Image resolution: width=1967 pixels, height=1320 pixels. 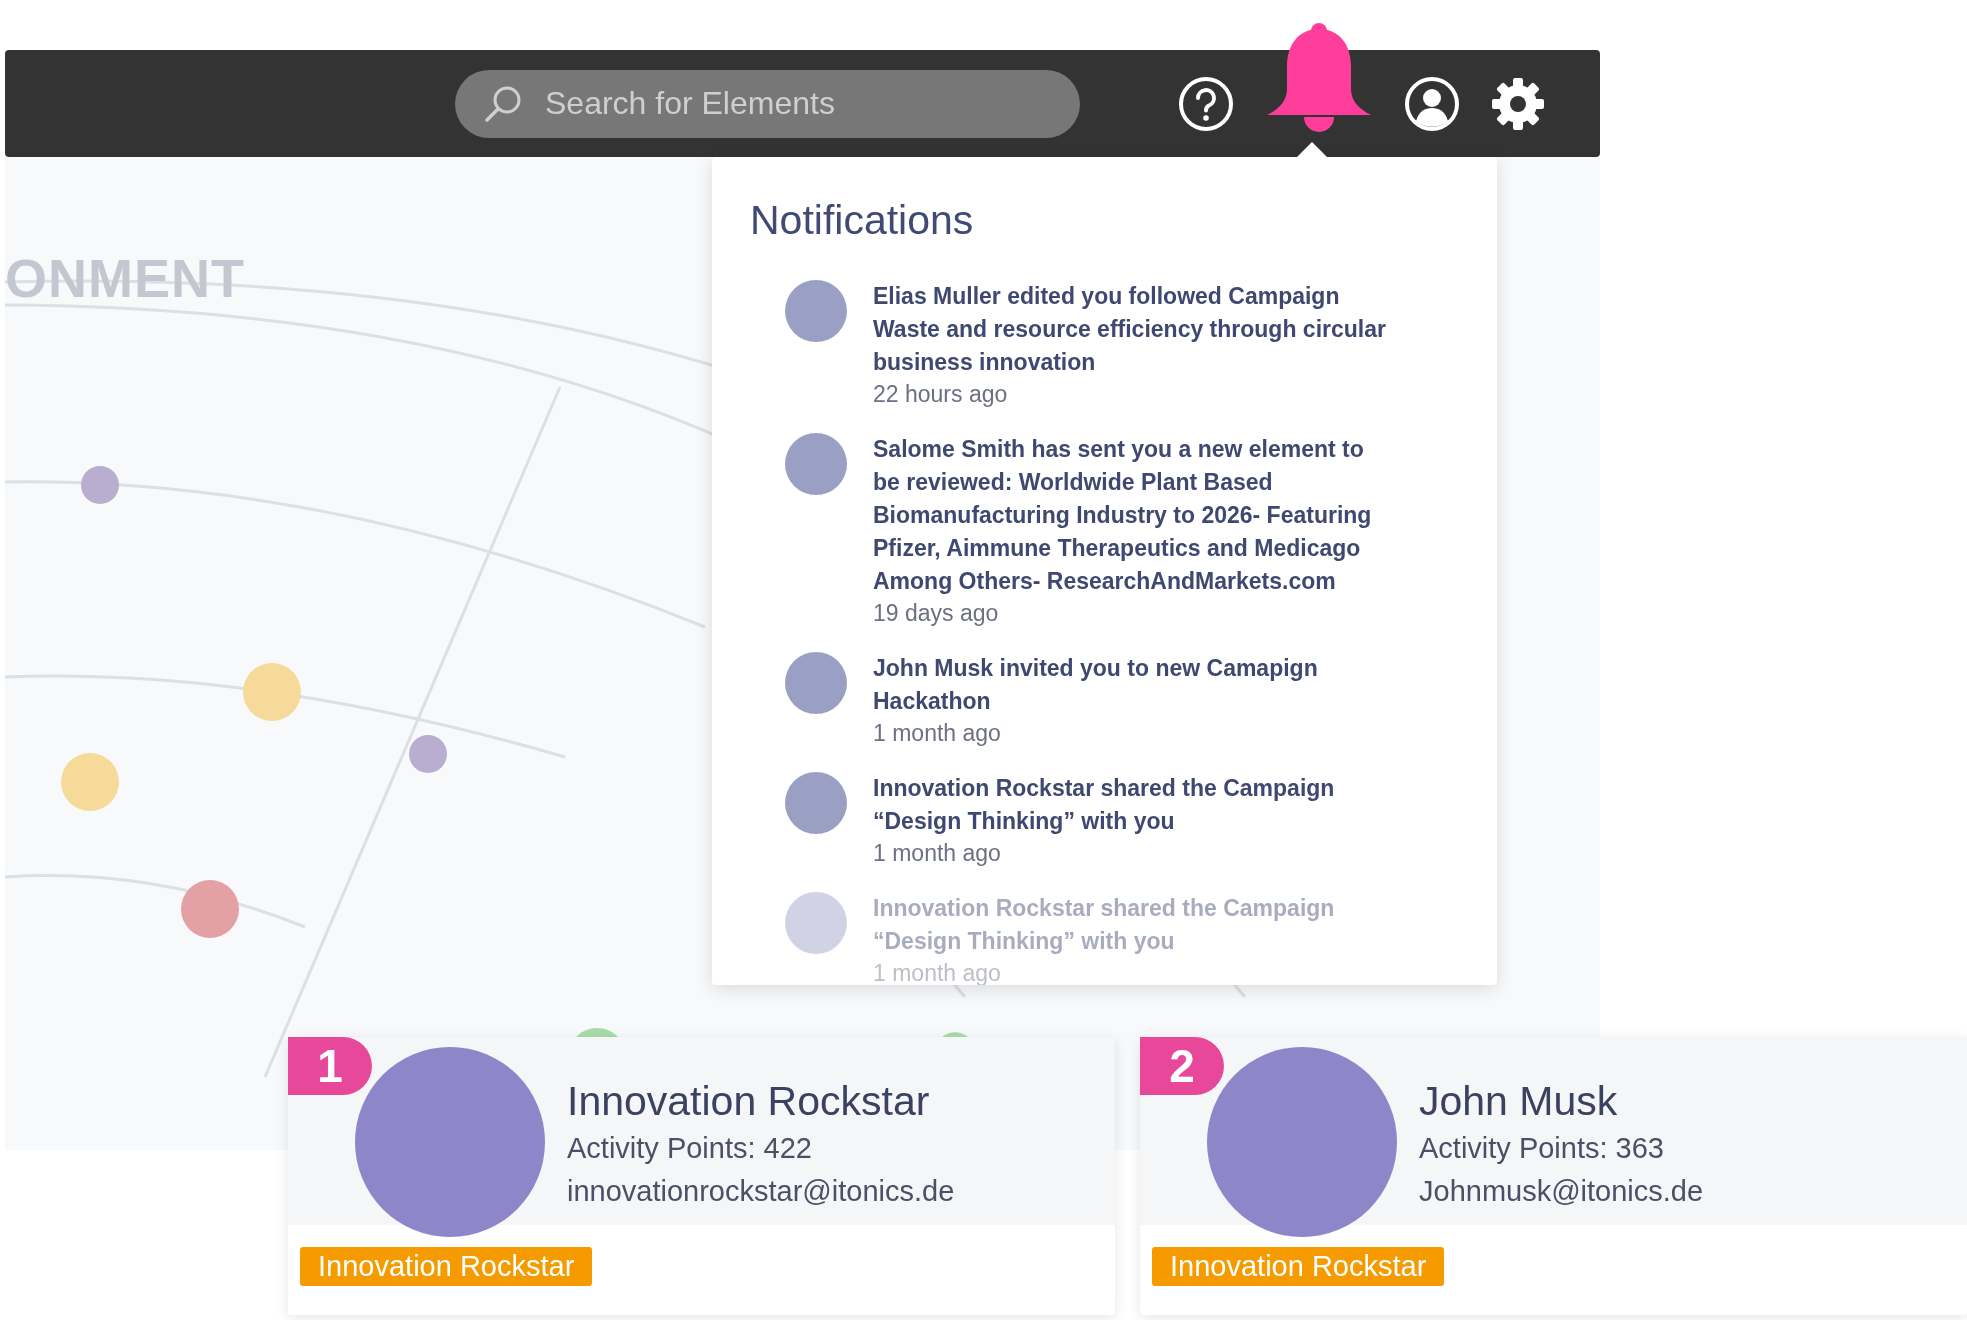 What do you see at coordinates (1133, 805) in the screenshot?
I see `notification-text: Innovation Rockstar shared the Campaign “Design Thinking” with you` at bounding box center [1133, 805].